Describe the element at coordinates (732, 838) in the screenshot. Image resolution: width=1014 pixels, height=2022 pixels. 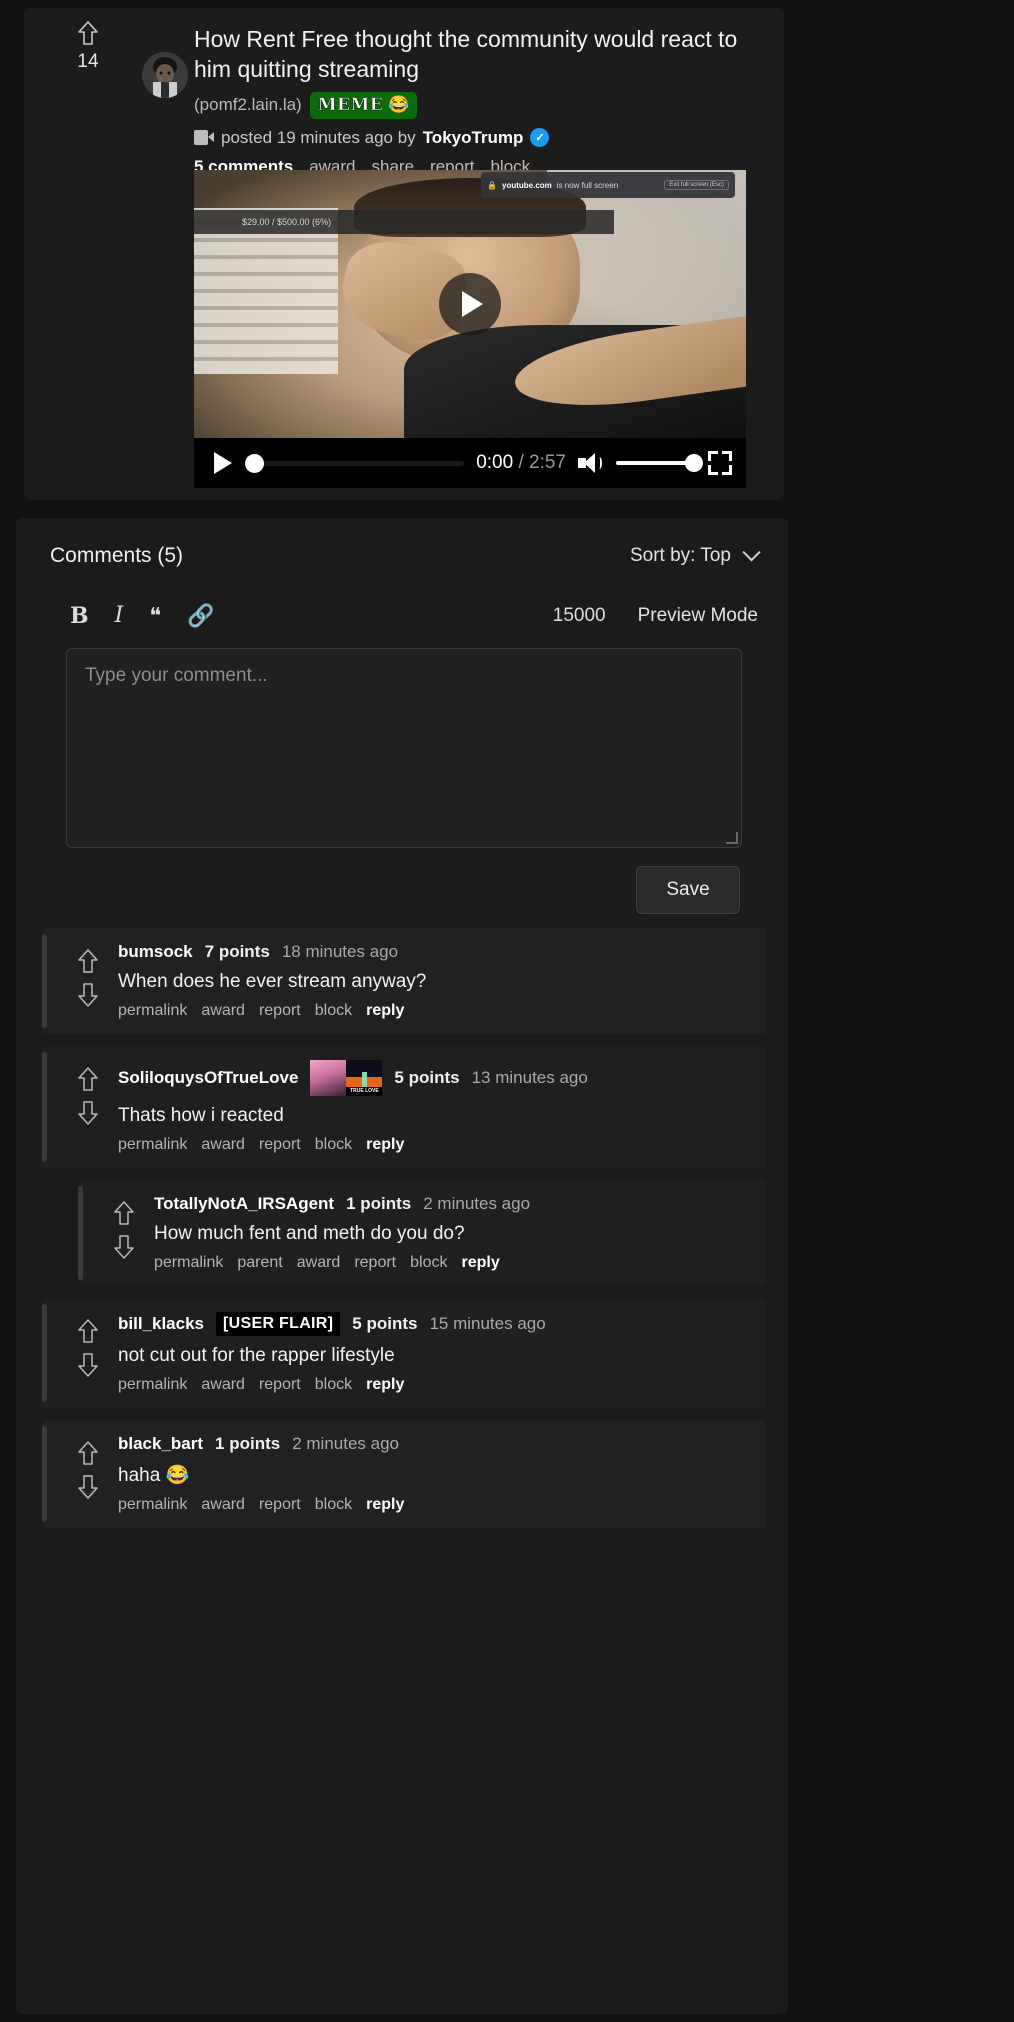
I see `resize-handle` at that location.